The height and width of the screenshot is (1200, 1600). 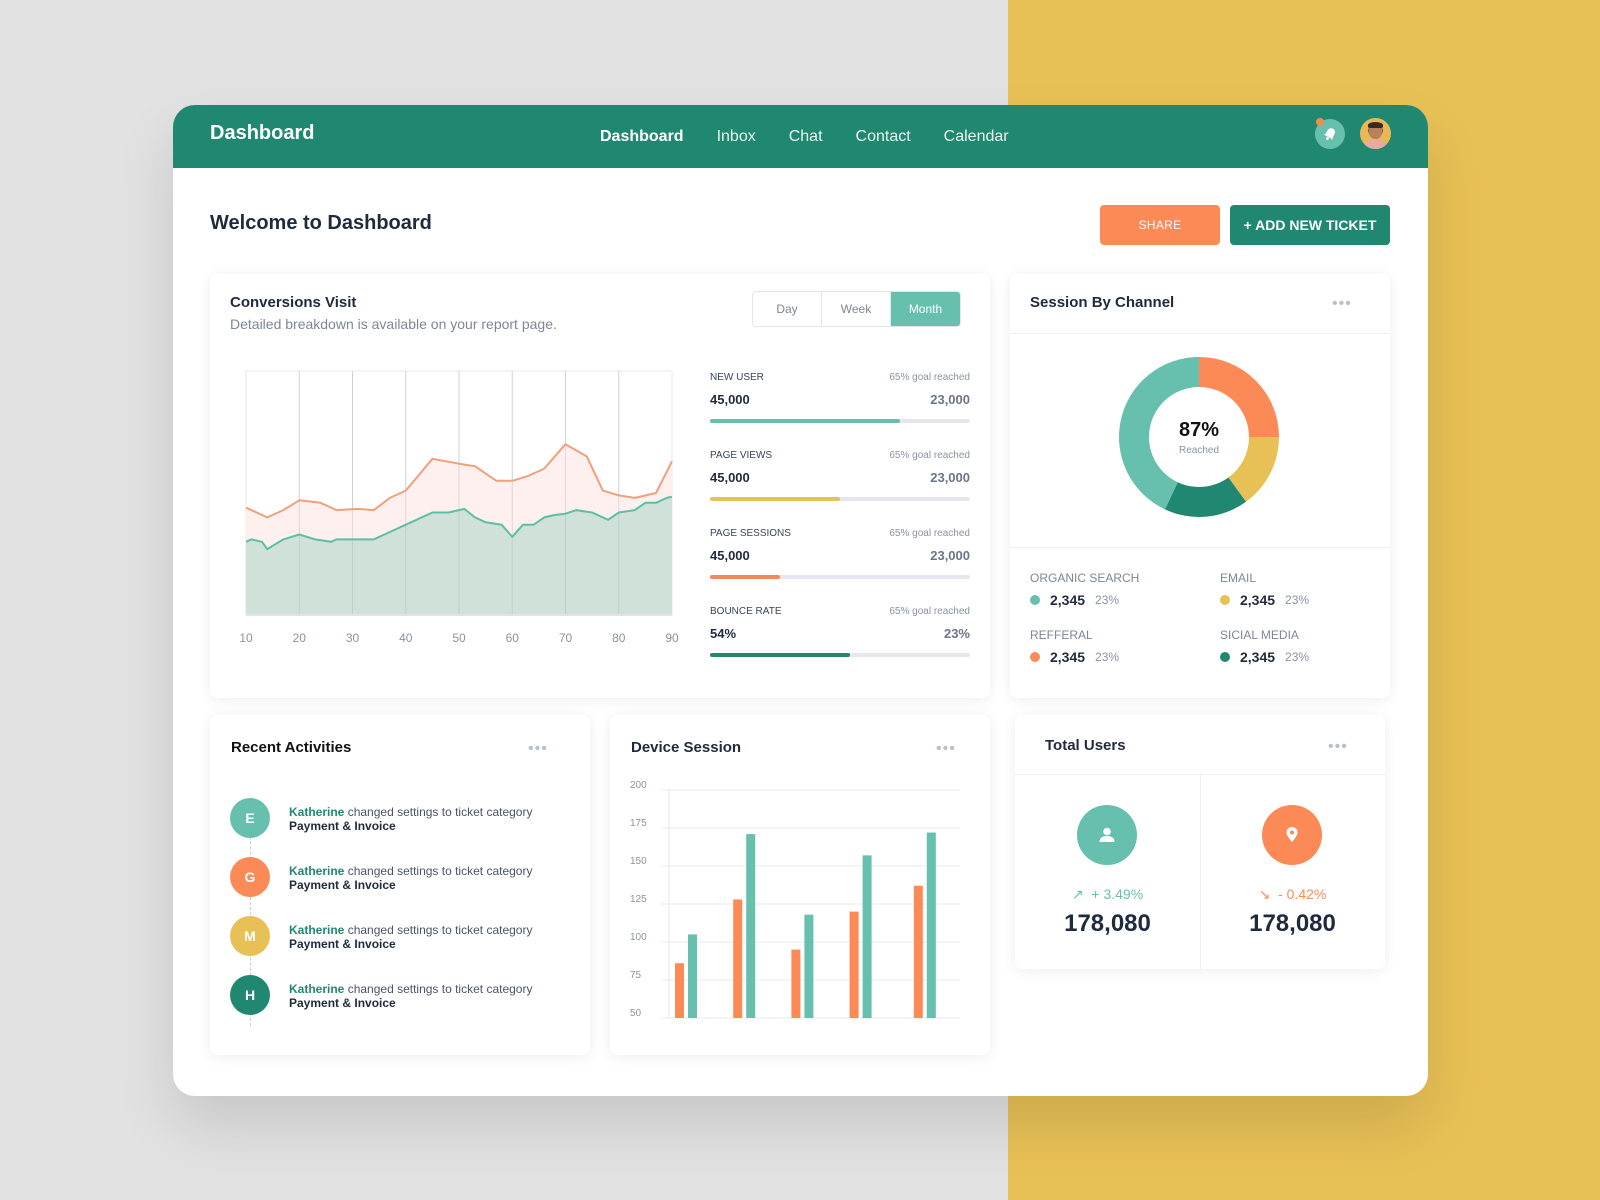 What do you see at coordinates (883, 137) in the screenshot?
I see `nav-contact: Contact` at bounding box center [883, 137].